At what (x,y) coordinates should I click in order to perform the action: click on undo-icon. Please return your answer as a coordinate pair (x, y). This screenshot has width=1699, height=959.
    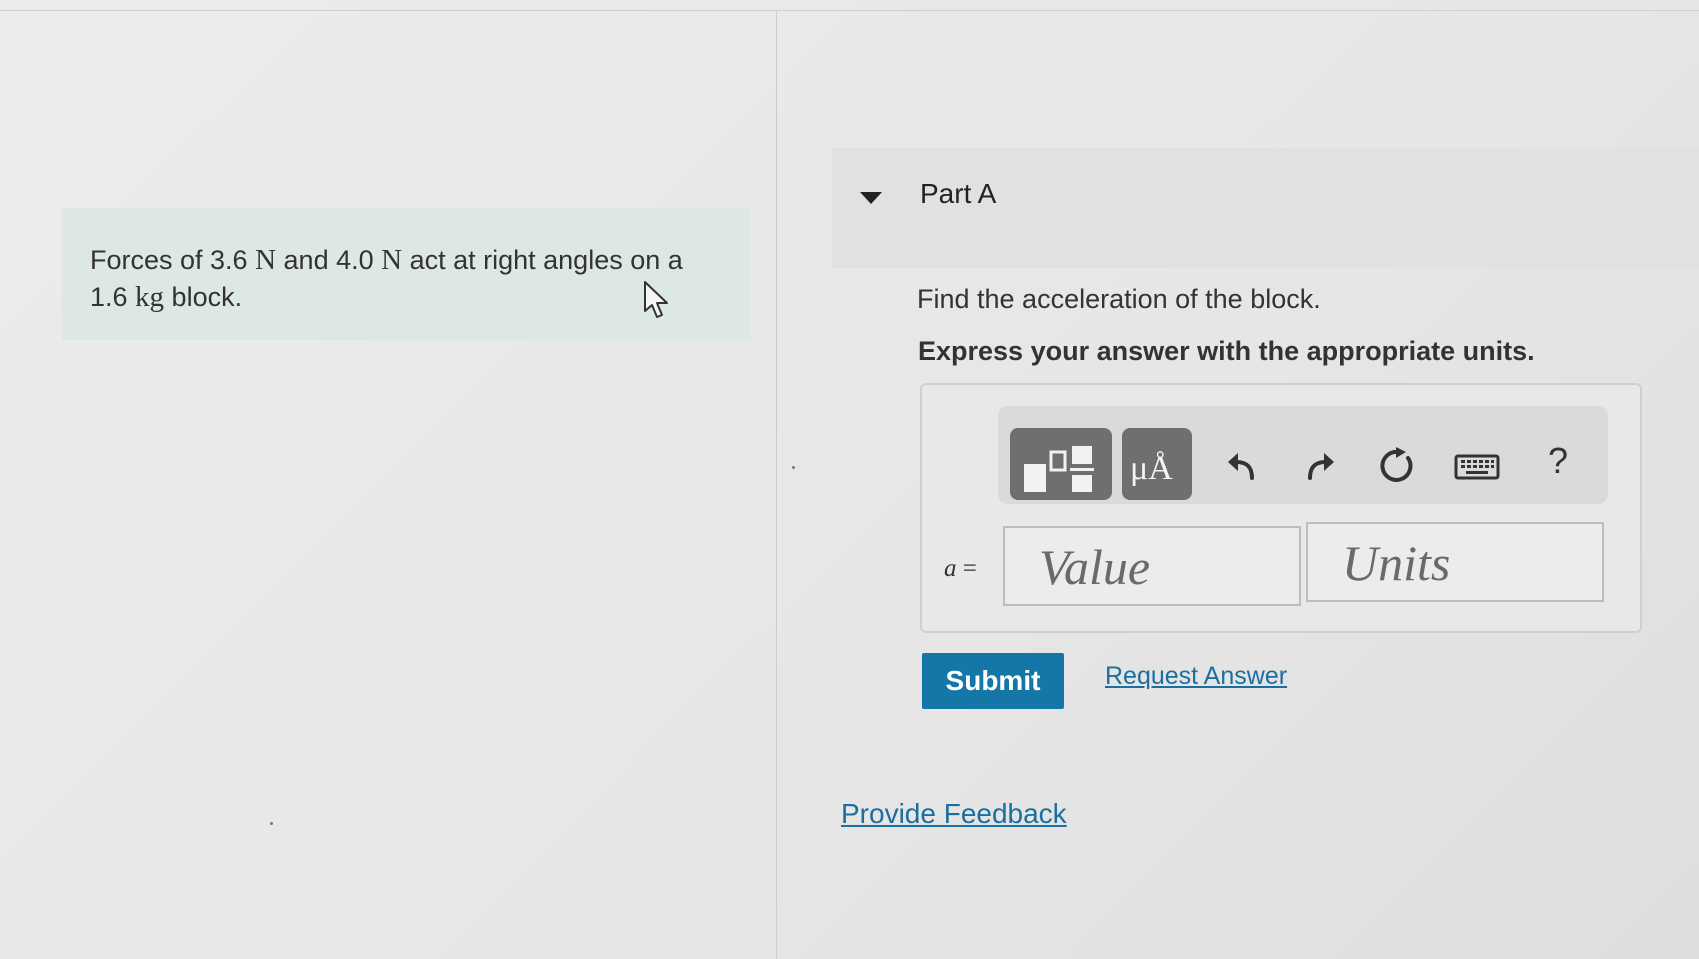
    Looking at the image, I should click on (1242, 466).